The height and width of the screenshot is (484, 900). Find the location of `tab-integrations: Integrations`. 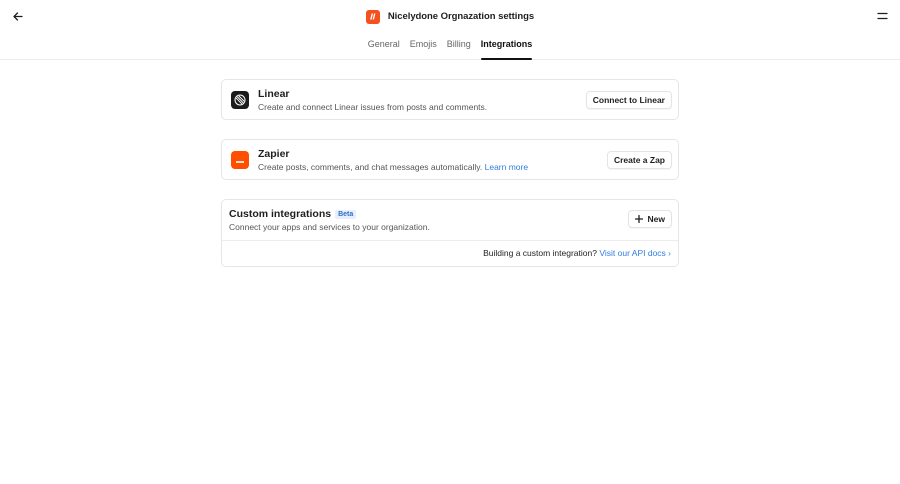

tab-integrations: Integrations is located at coordinates (506, 48).